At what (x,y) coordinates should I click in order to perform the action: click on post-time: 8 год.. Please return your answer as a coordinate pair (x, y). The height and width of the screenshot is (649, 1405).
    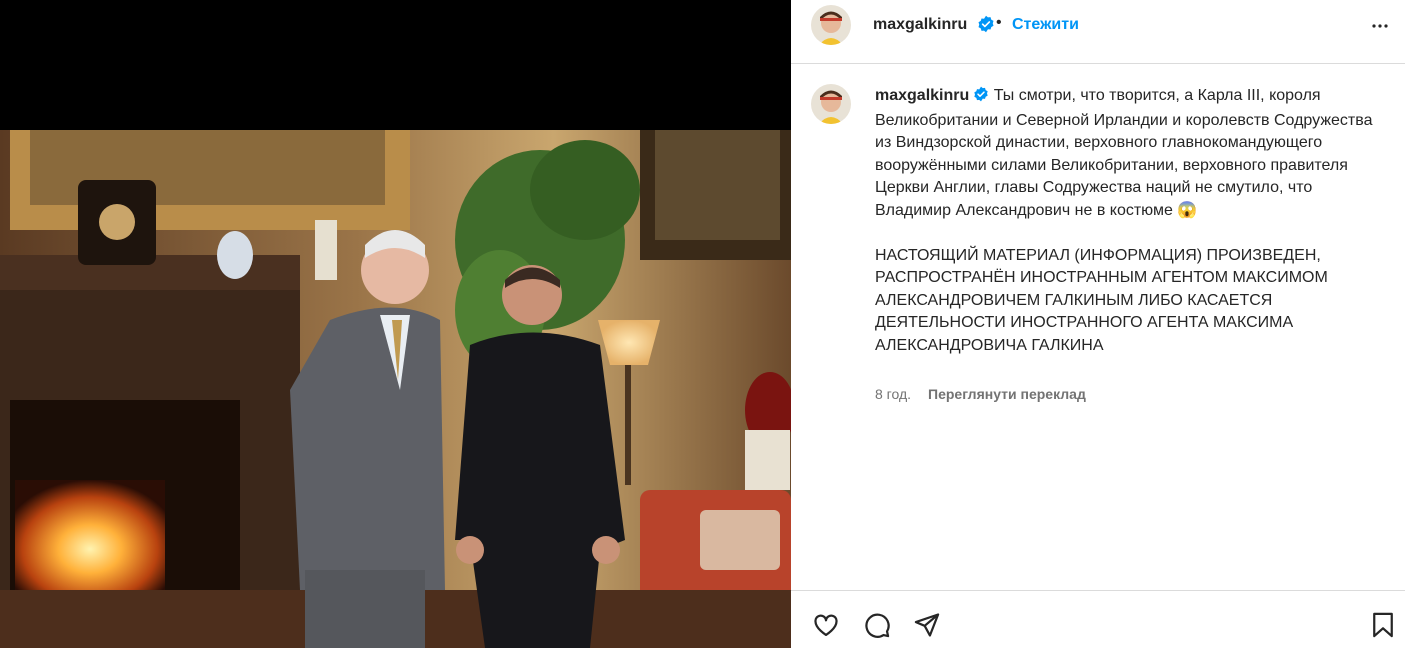
    Looking at the image, I should click on (893, 394).